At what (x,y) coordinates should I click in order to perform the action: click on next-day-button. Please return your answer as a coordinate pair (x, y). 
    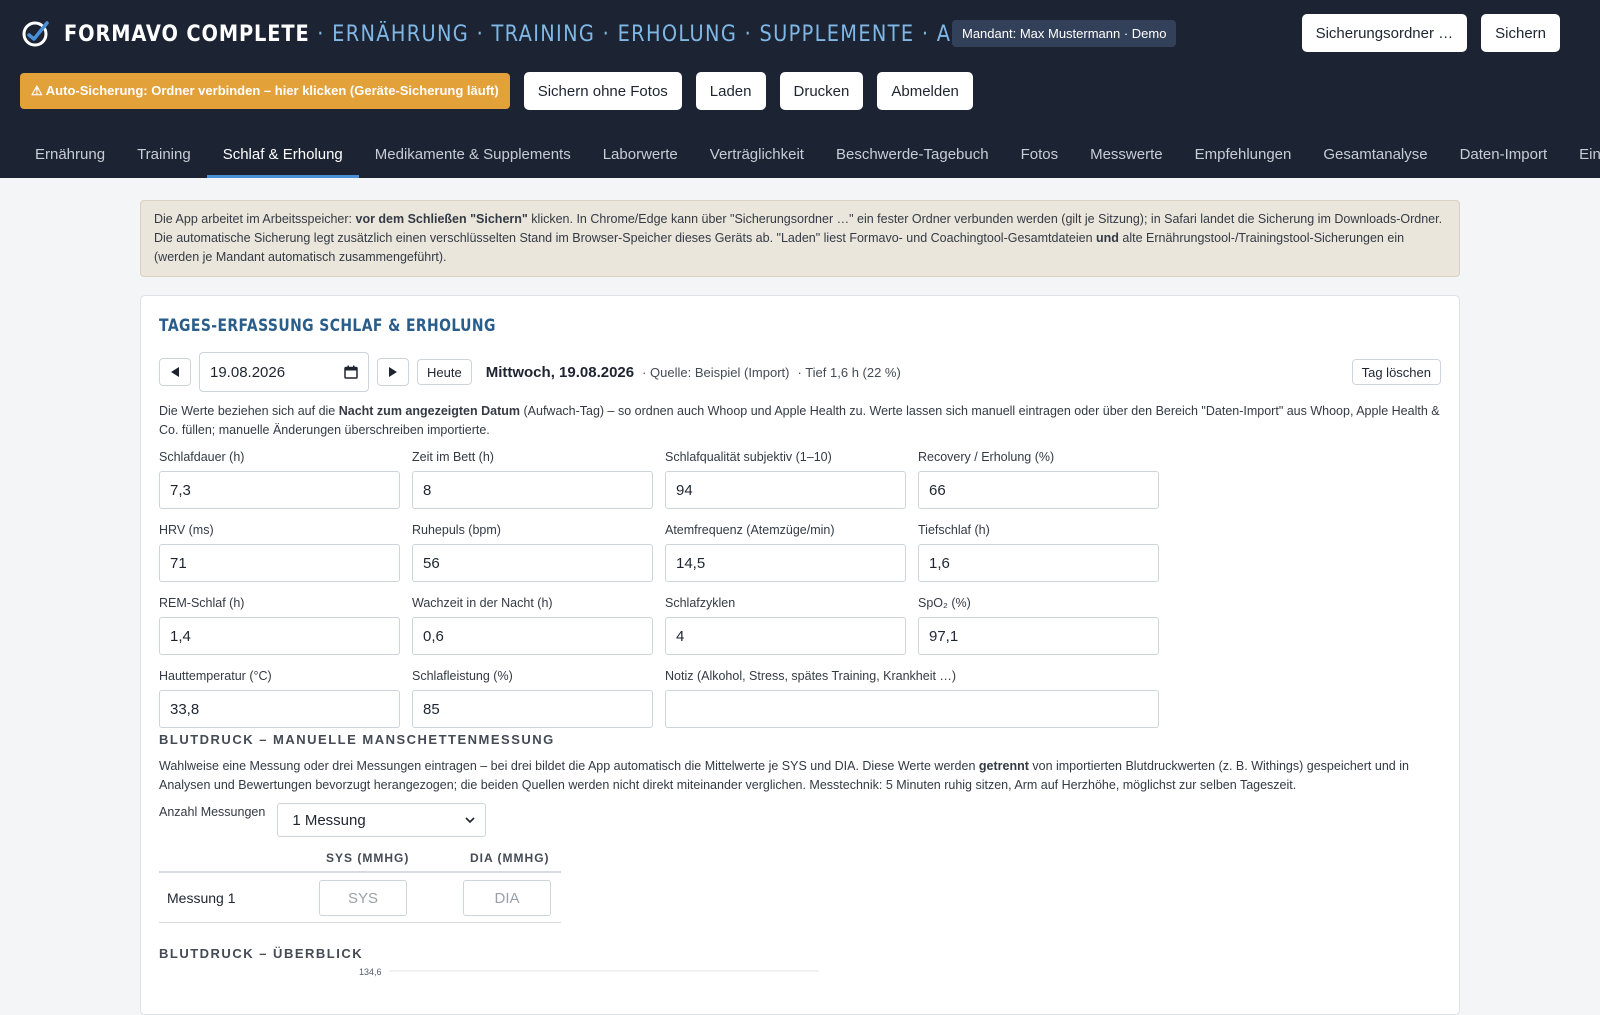
    Looking at the image, I should click on (393, 372).